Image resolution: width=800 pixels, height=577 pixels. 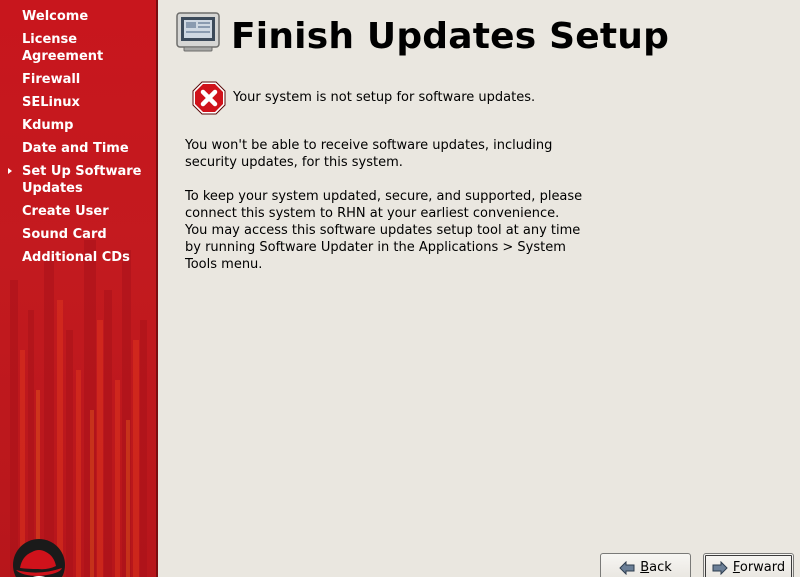 I want to click on page-title: Finish Updates Setup, so click(x=450, y=36).